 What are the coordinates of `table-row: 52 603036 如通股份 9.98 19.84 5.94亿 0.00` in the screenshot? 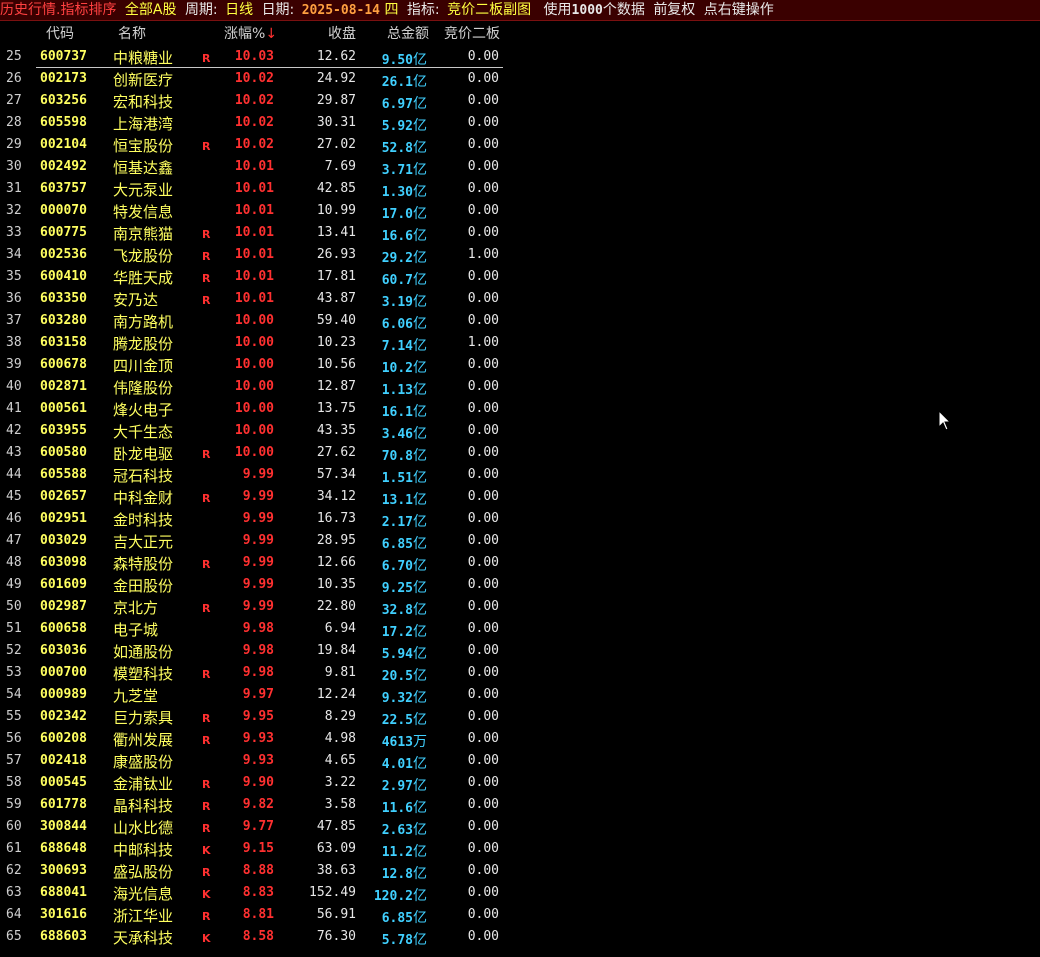 It's located at (252, 651).